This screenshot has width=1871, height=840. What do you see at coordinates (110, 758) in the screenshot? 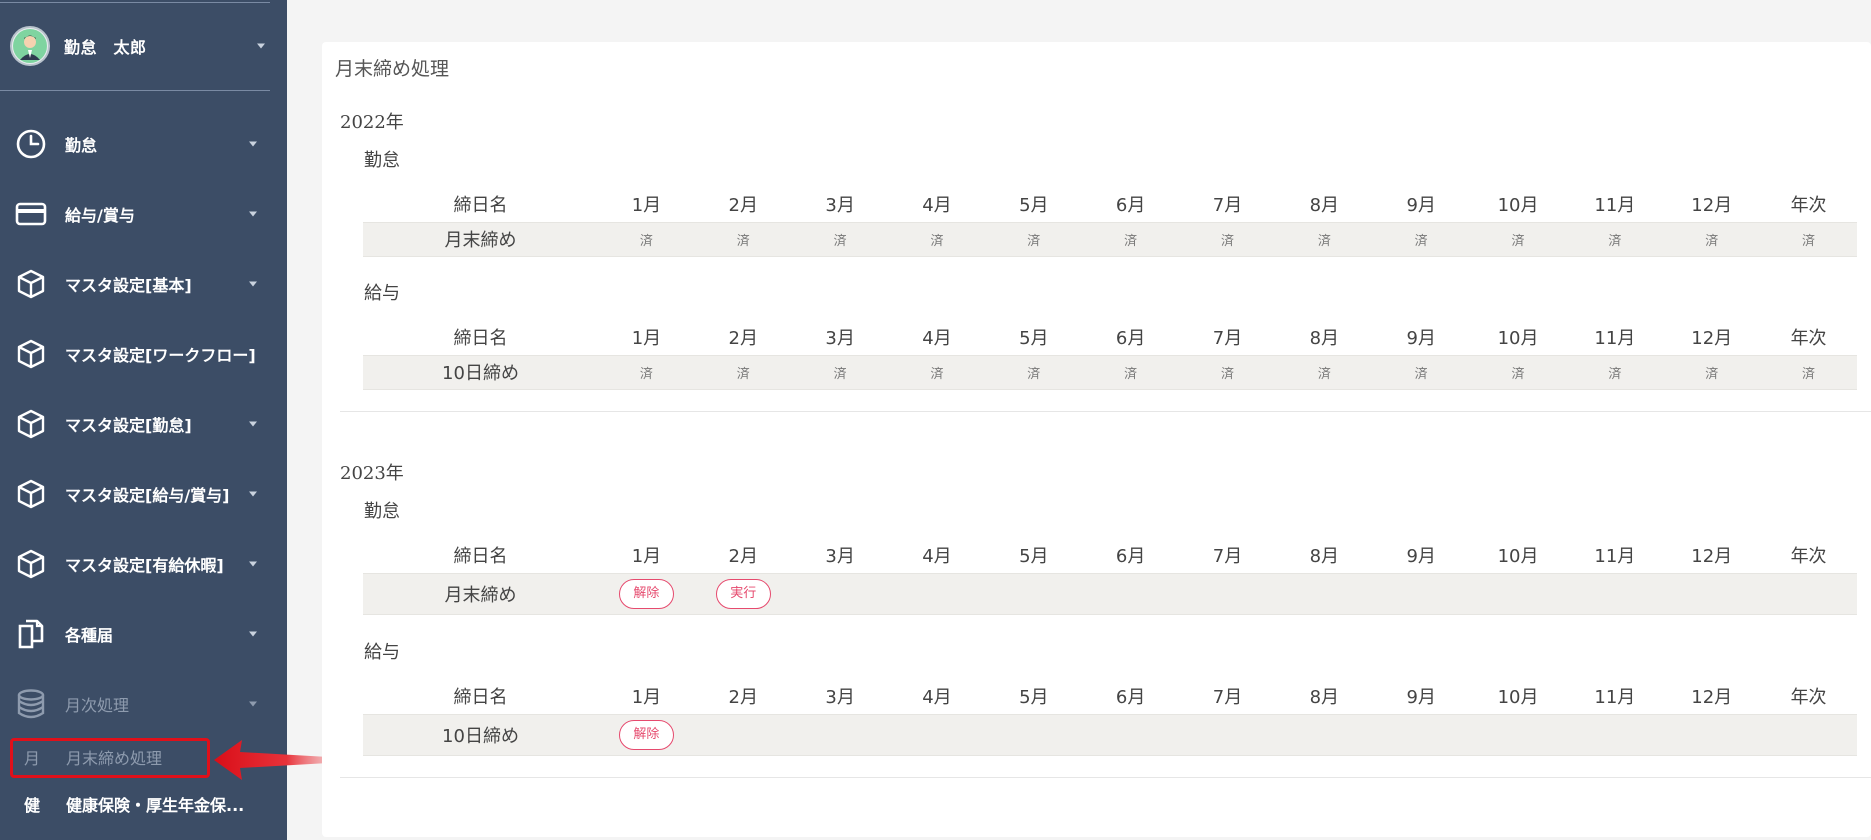
I see `annotation-highlight-box` at bounding box center [110, 758].